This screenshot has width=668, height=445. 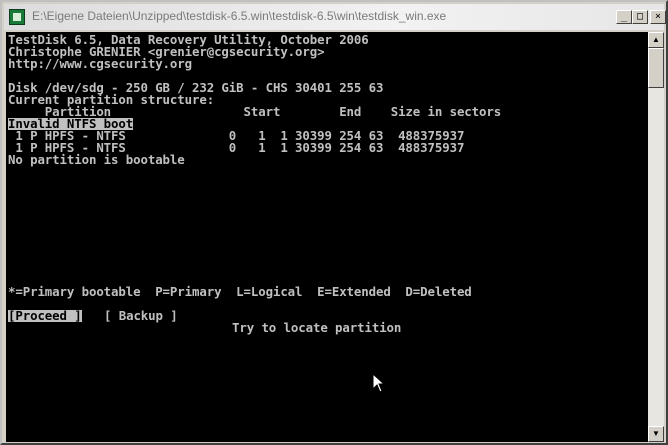 I want to click on hint-text: Try to locate partition, so click(x=317, y=327).